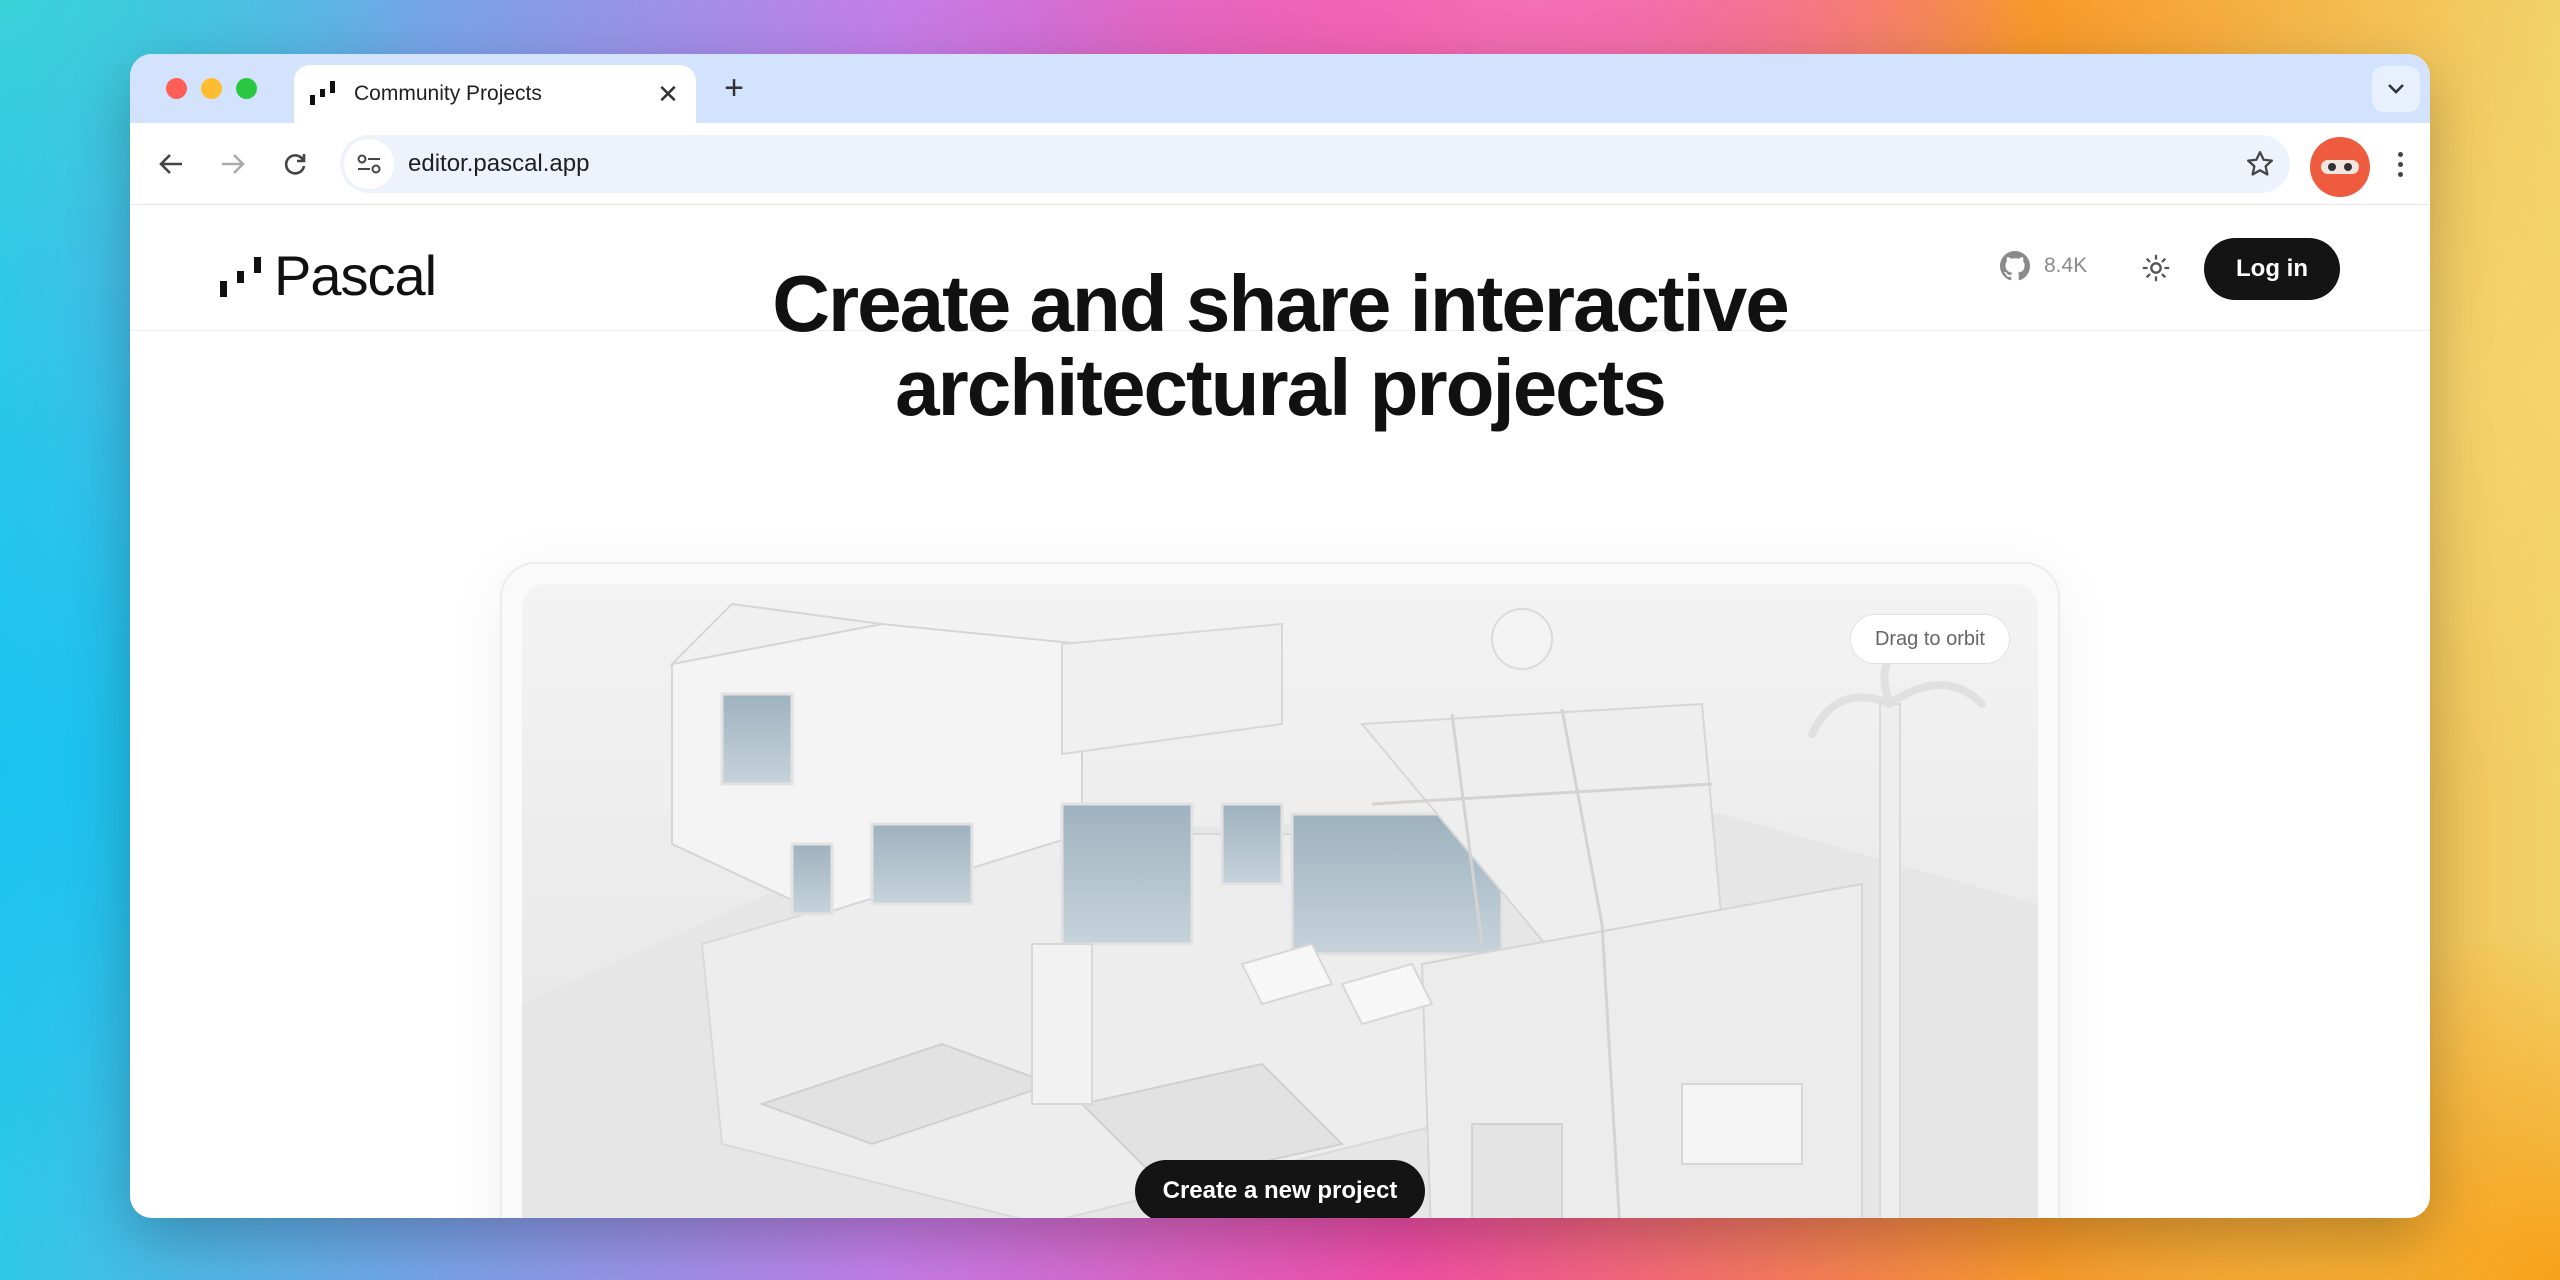 The height and width of the screenshot is (1280, 2560). I want to click on url-text: editor.pascal.app, so click(1319, 164).